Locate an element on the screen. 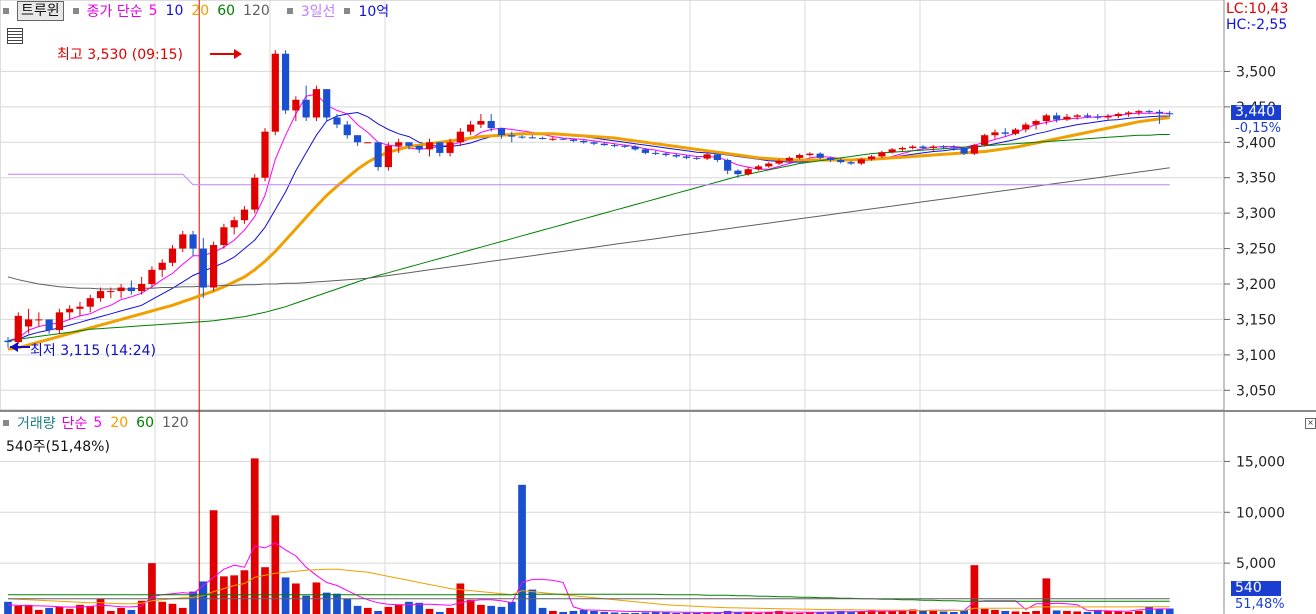 The image size is (1316, 614). ma-period-60: 60 is located at coordinates (226, 11).